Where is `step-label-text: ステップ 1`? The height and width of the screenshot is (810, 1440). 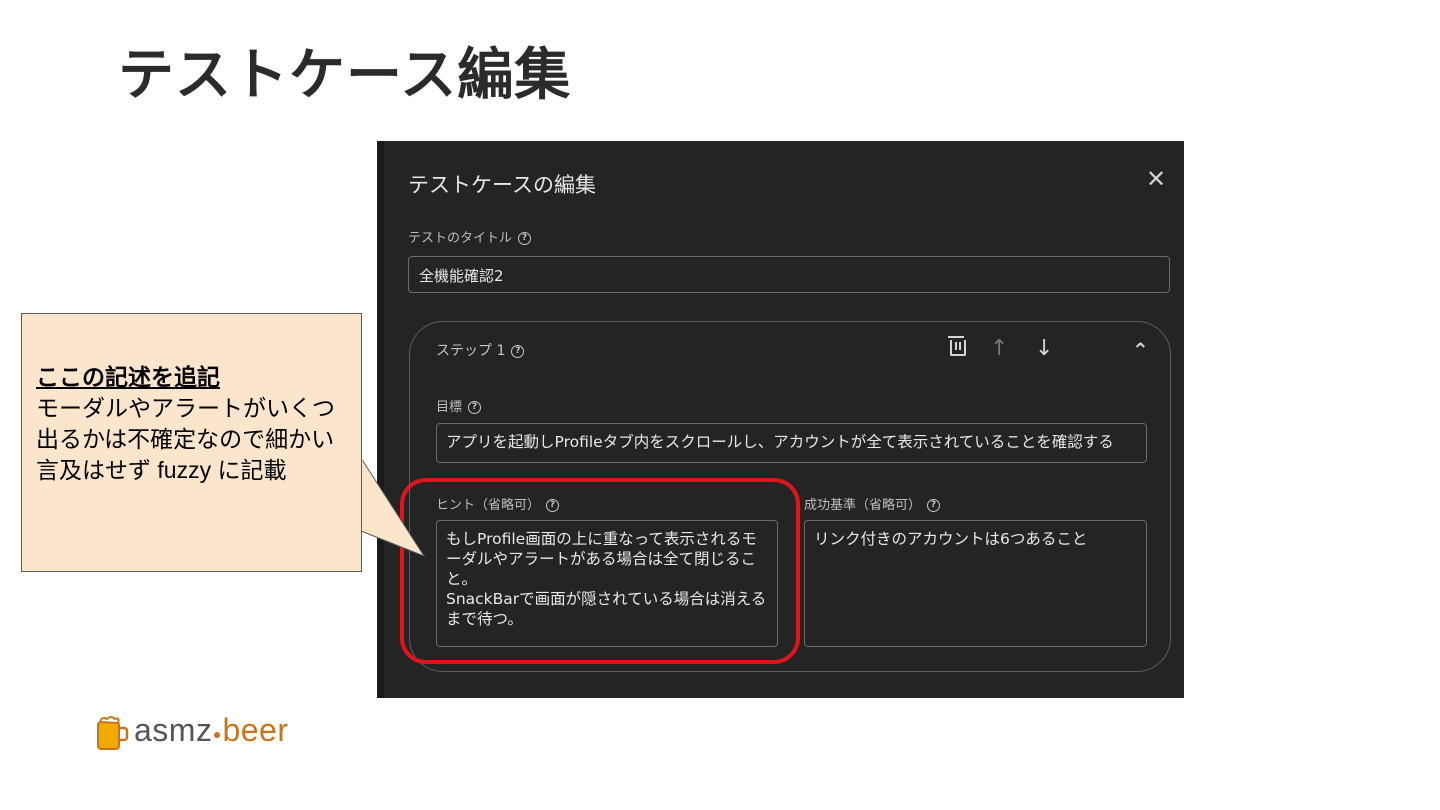 step-label-text: ステップ 1 is located at coordinates (471, 351).